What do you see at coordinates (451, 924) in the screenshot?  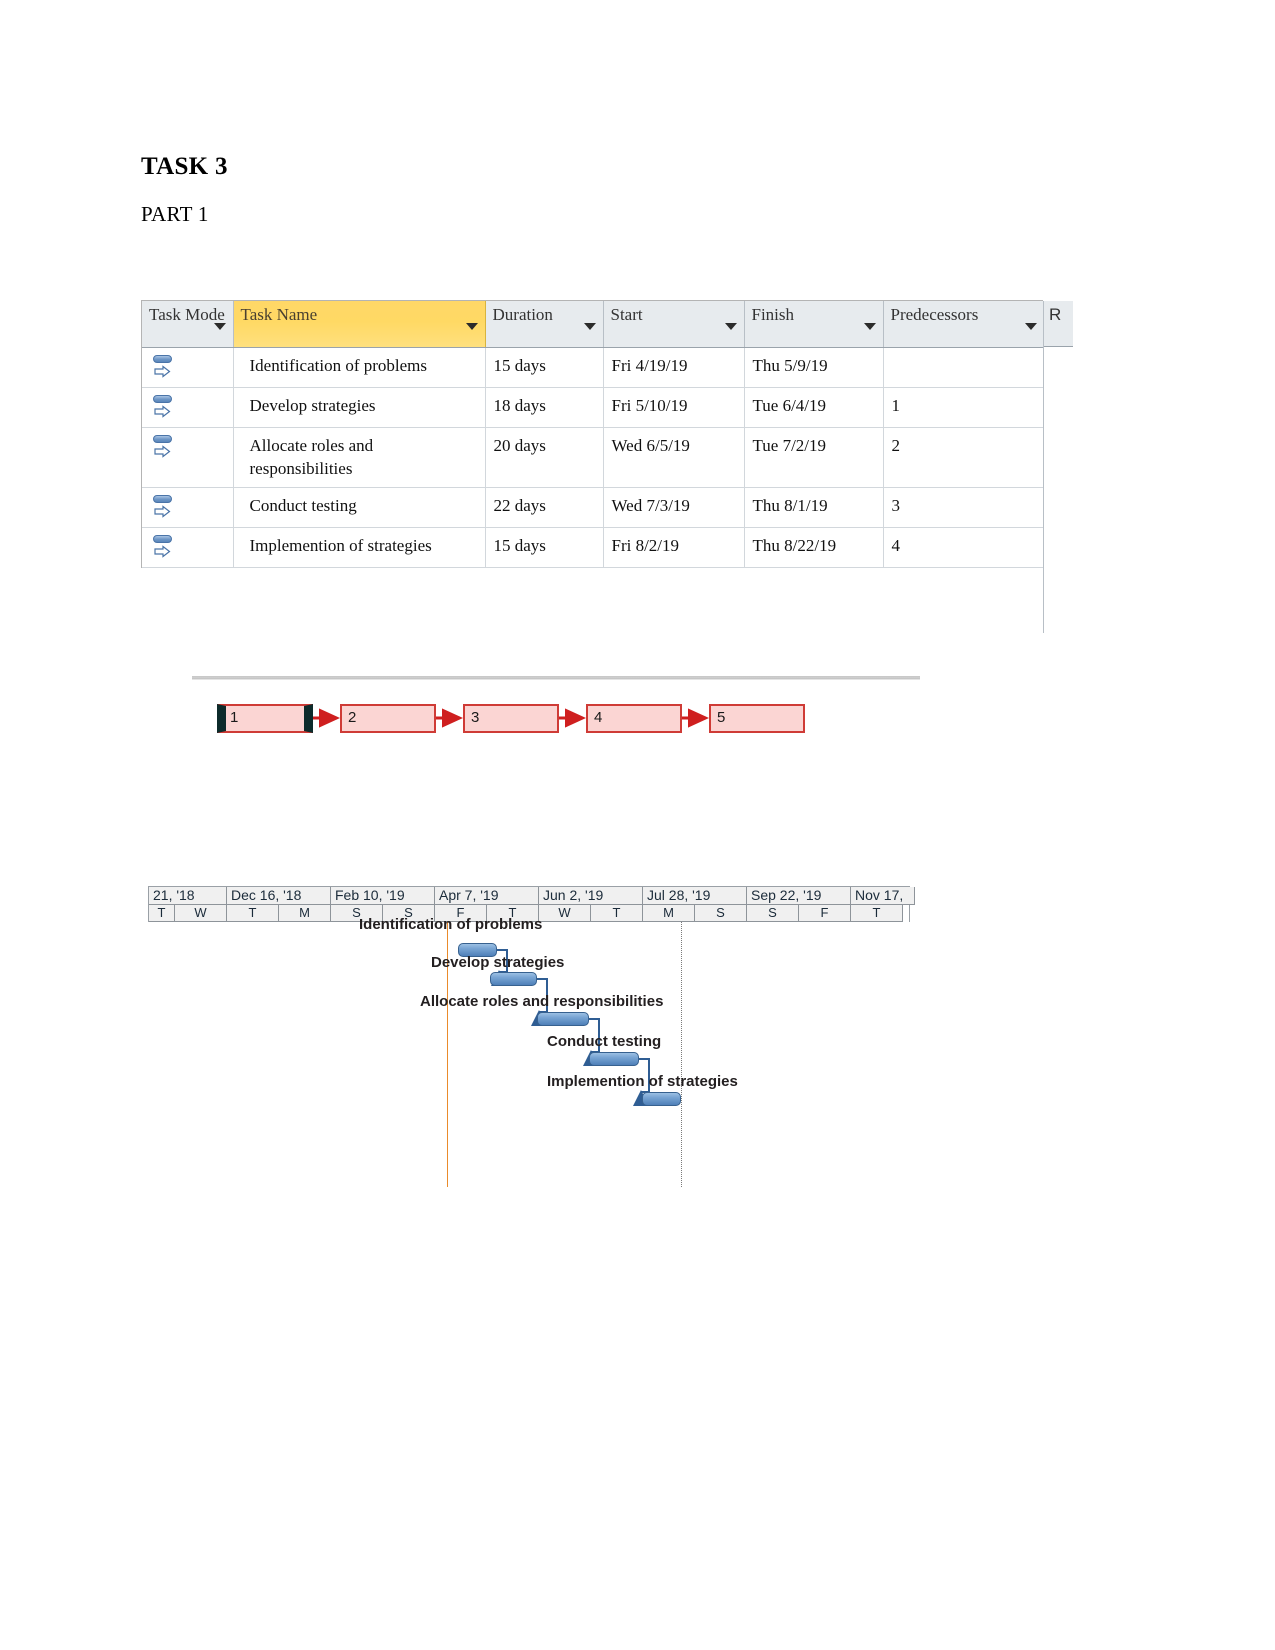 I see `gantt-bar-label-1: Identification of problems` at bounding box center [451, 924].